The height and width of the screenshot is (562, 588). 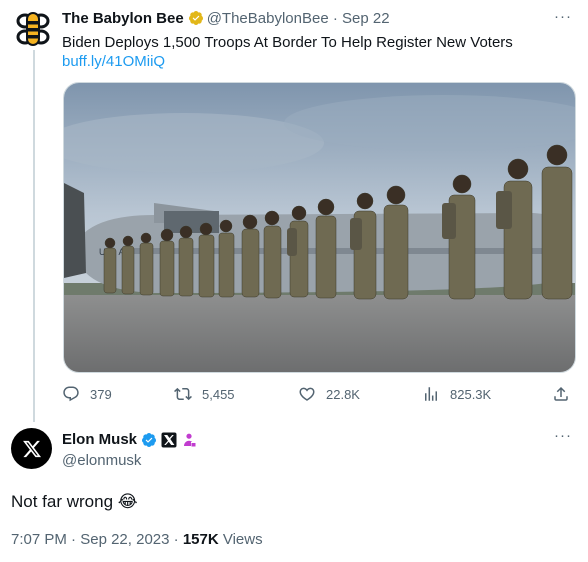 What do you see at coordinates (183, 394) in the screenshot?
I see `retweet-icon` at bounding box center [183, 394].